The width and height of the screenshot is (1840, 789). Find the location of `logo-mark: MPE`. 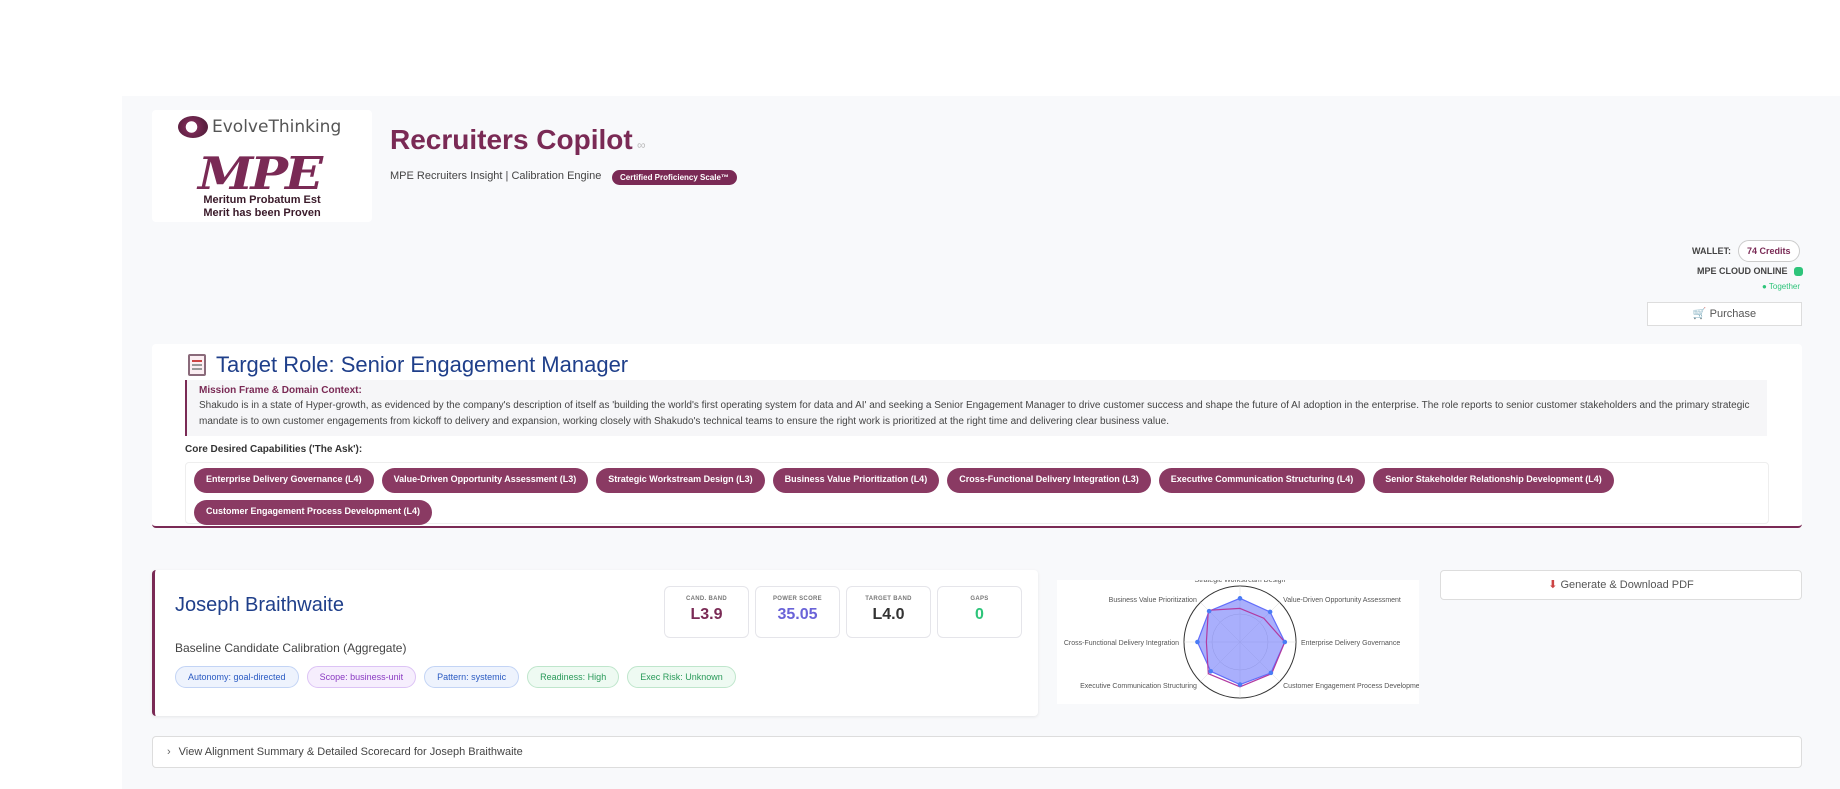

logo-mark: MPE is located at coordinates (260, 173).